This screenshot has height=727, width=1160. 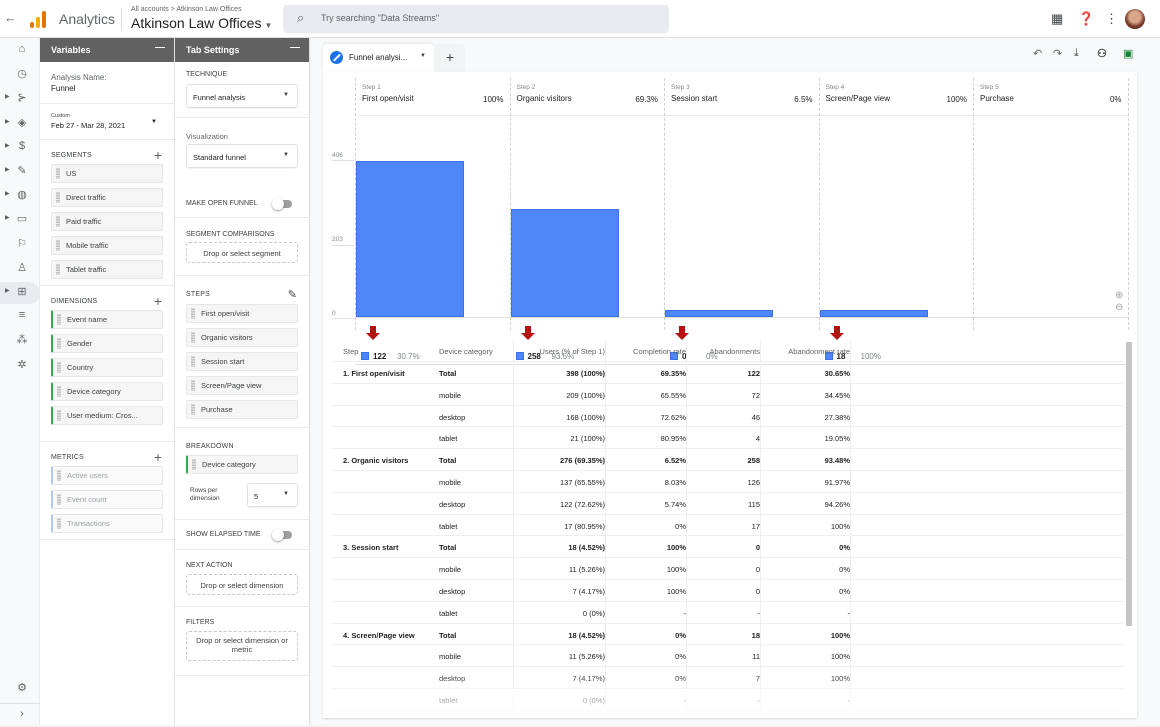 I want to click on step-header: Step 1 First open/visit 100%, so click(x=433, y=97).